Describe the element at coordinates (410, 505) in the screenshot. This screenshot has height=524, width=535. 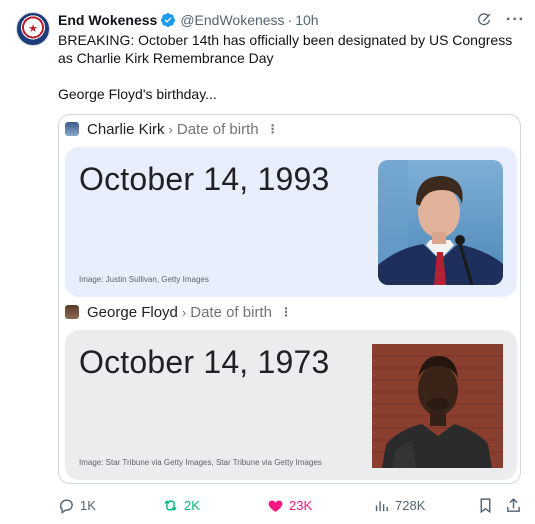
I see `views-count: 728K` at that location.